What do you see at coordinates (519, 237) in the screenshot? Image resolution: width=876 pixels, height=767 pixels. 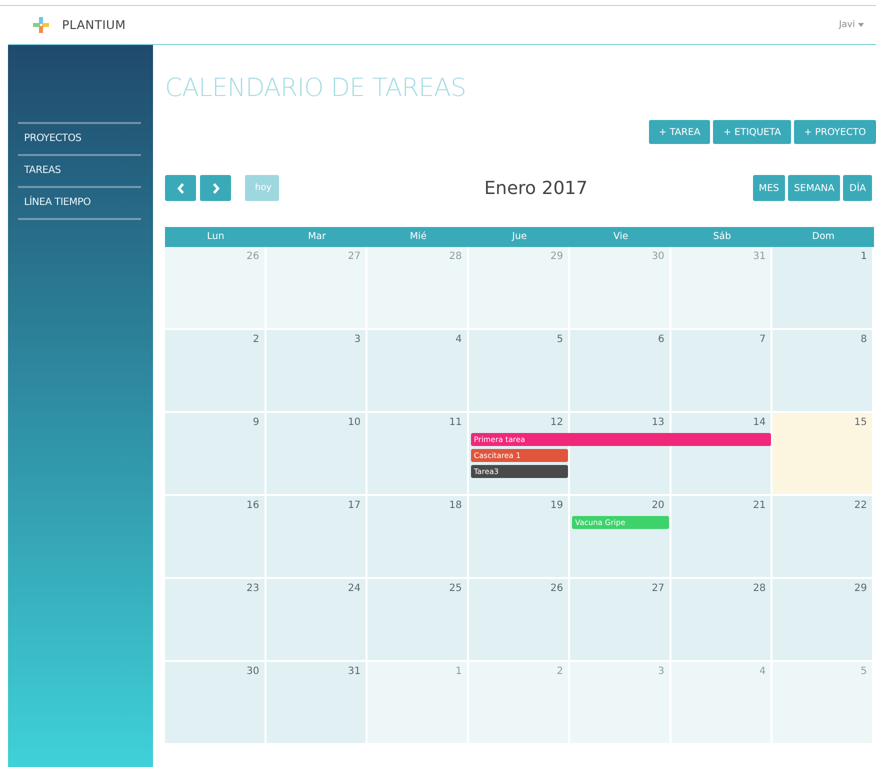 I see `weekday-header: Jue` at bounding box center [519, 237].